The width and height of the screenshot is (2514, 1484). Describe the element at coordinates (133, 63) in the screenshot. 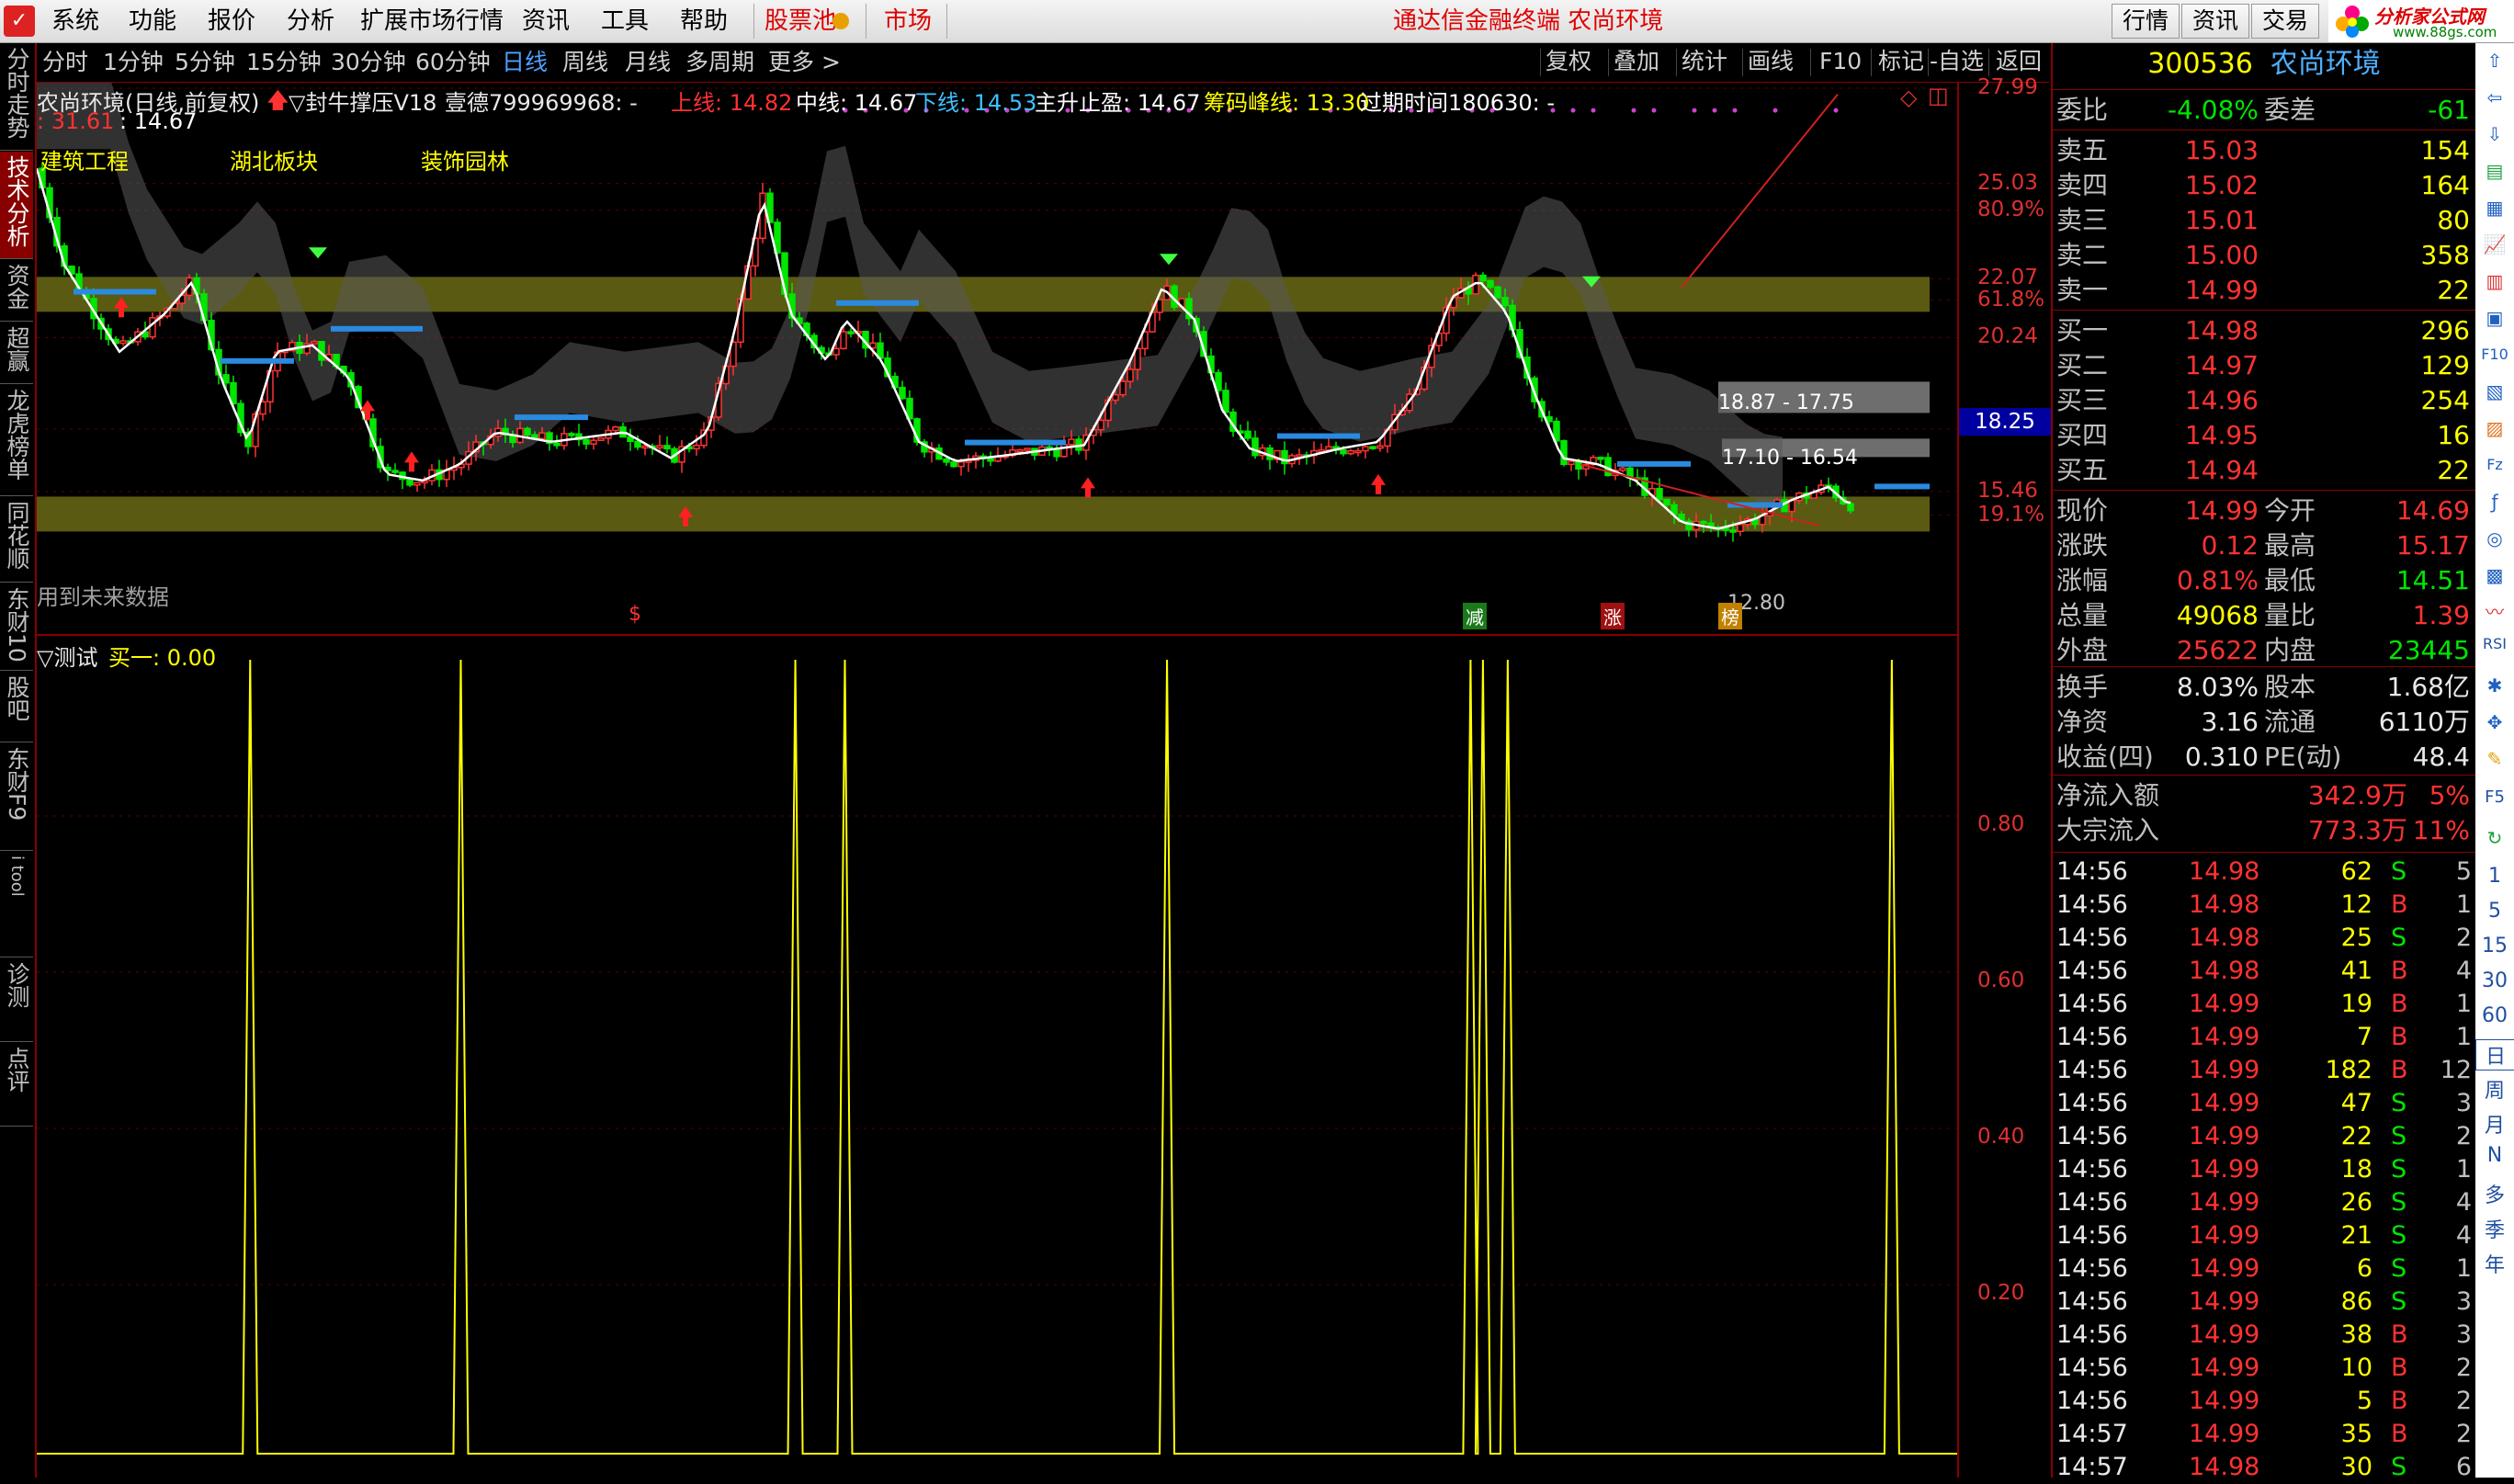

I see `period-1min: 1分钟` at that location.